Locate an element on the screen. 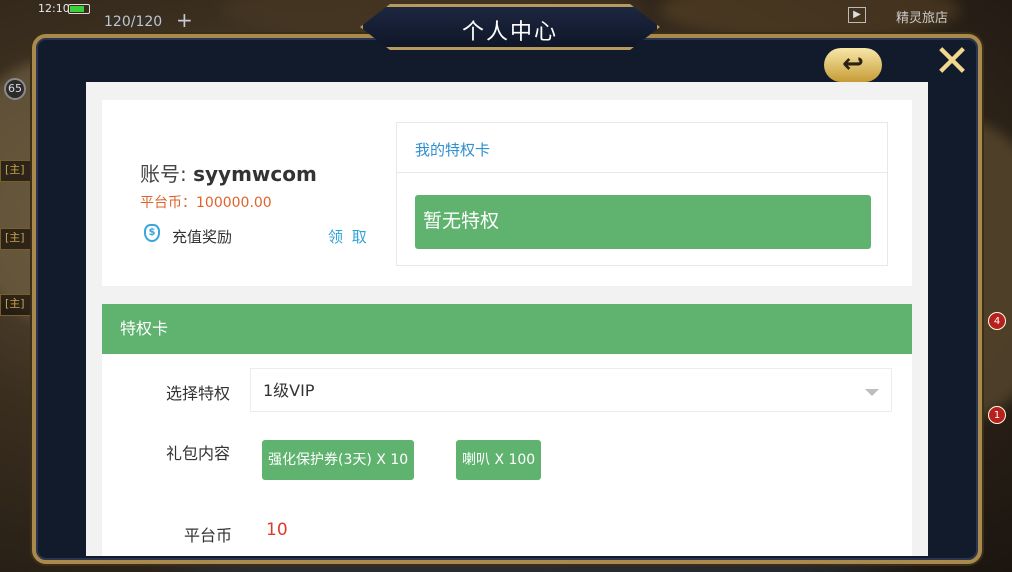 Image resolution: width=1012 pixels, height=572 pixels. close-x-icon: ✕ is located at coordinates (952, 62).